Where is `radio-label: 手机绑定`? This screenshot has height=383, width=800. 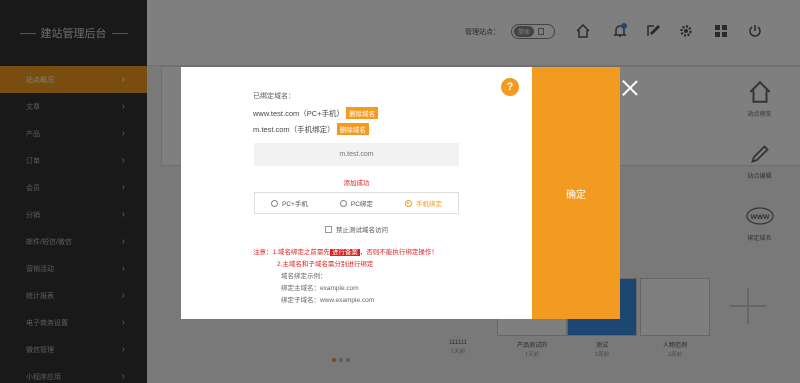 radio-label: 手机绑定 is located at coordinates (428, 204).